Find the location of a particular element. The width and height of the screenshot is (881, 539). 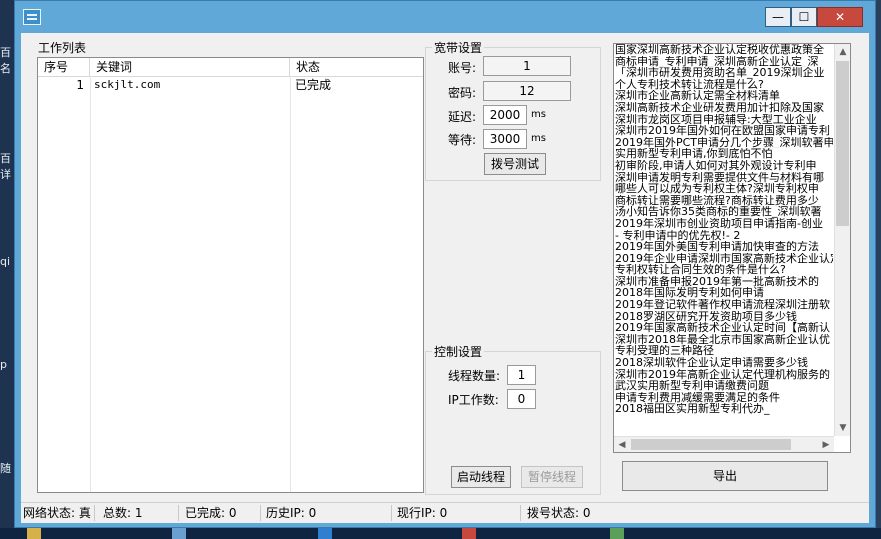

pause-threads-button: 暂停线程 is located at coordinates (552, 477).